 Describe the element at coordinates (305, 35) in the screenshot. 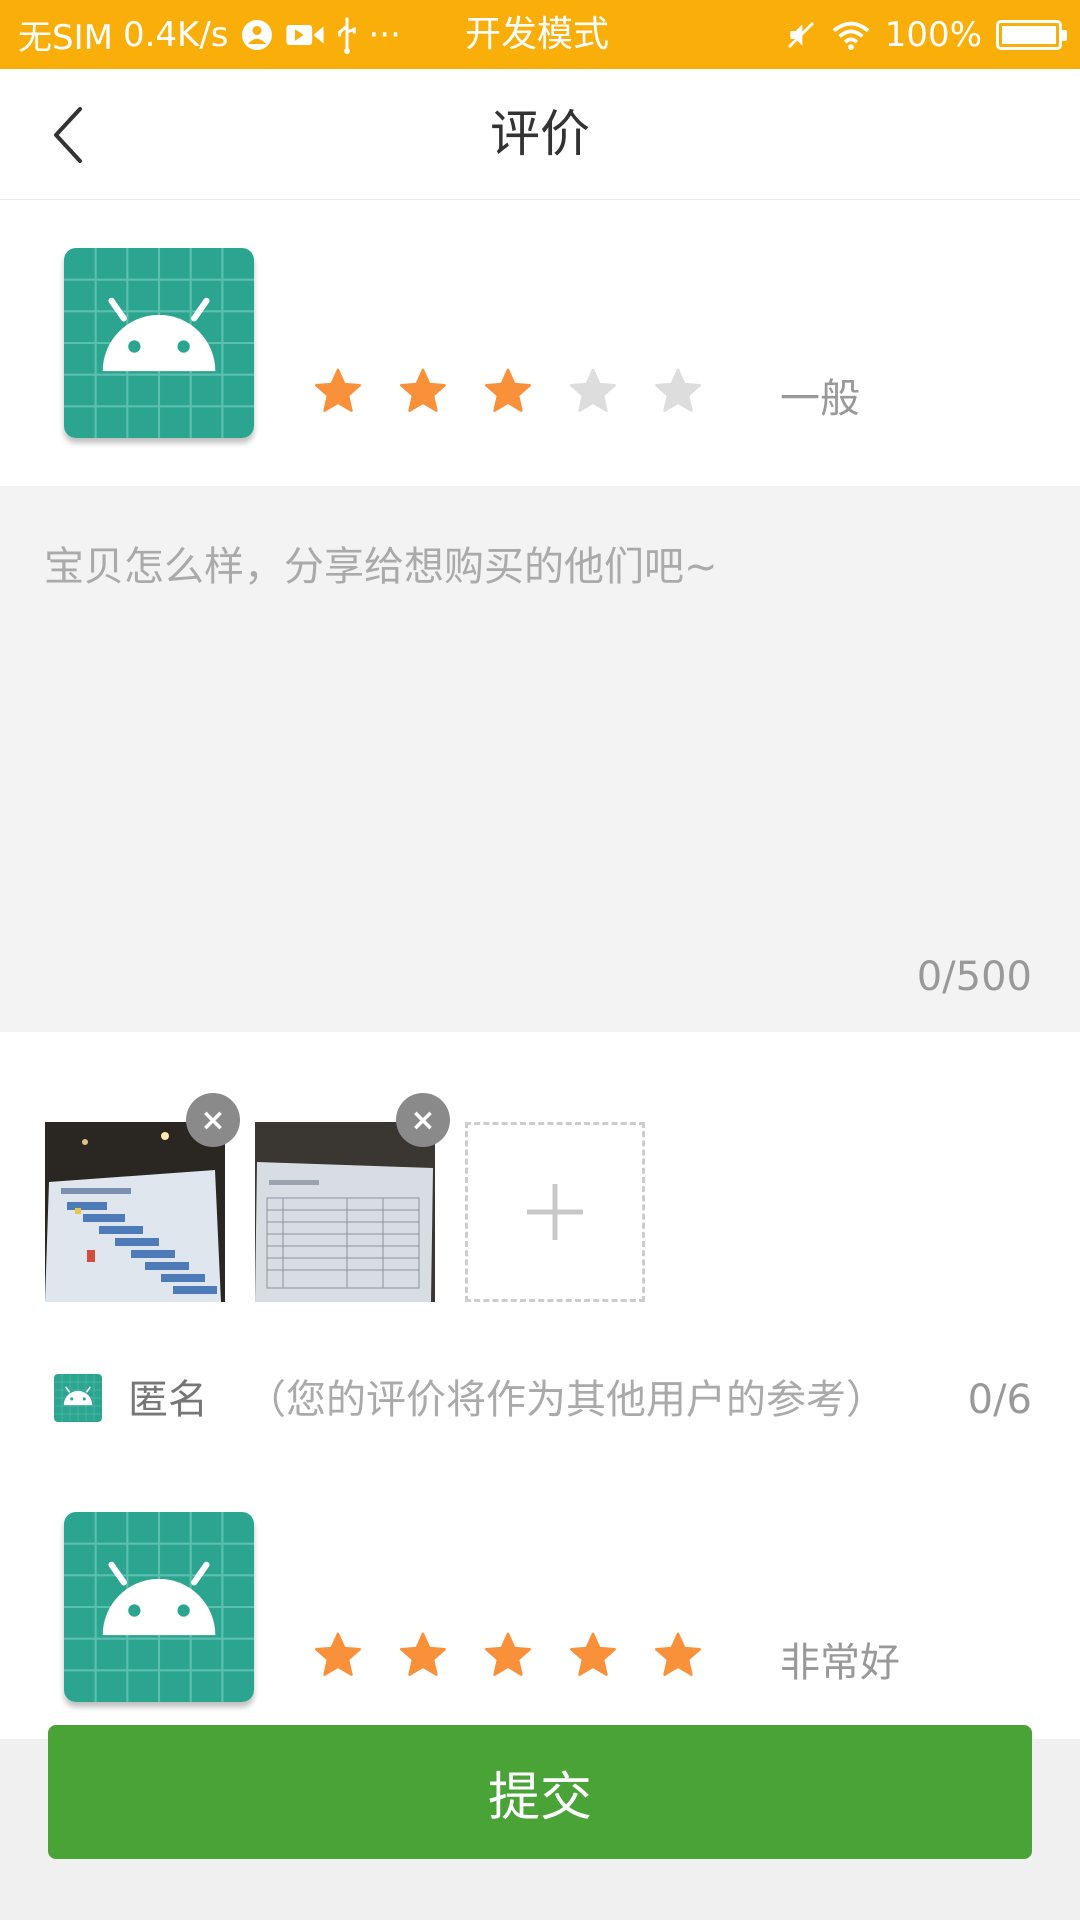

I see `video-icon` at that location.